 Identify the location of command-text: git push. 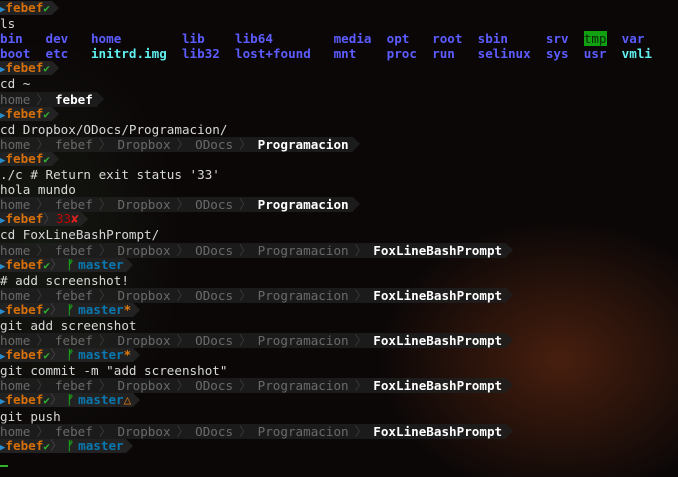
(30, 416).